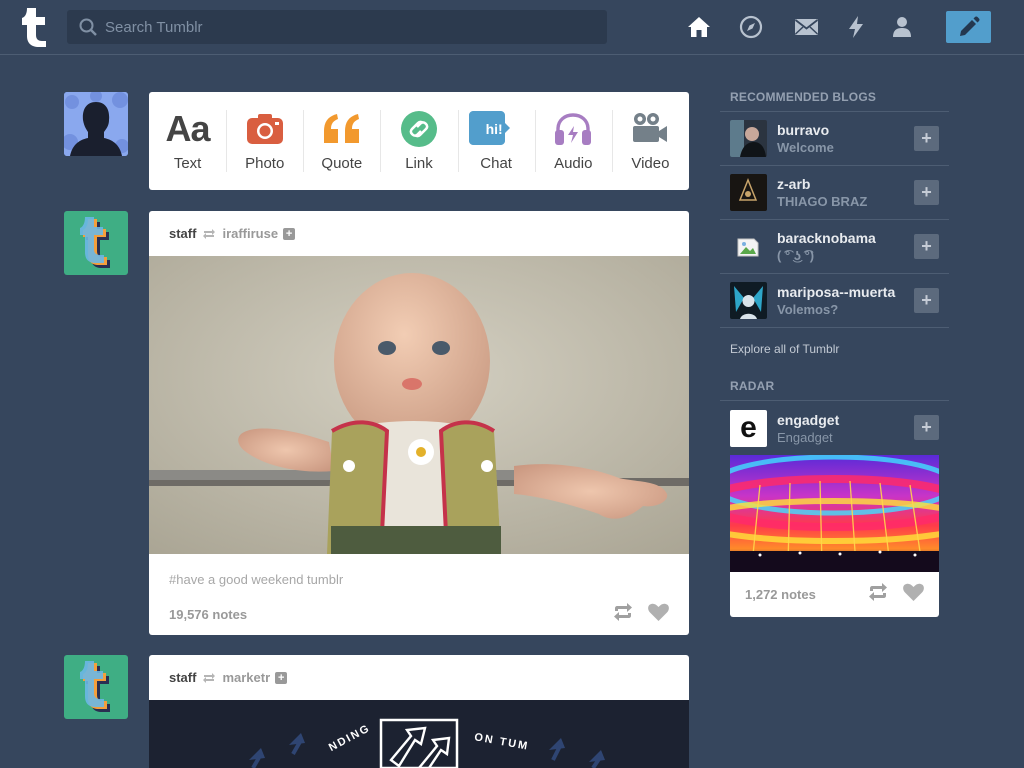  What do you see at coordinates (902, 27) in the screenshot?
I see `account-person-icon` at bounding box center [902, 27].